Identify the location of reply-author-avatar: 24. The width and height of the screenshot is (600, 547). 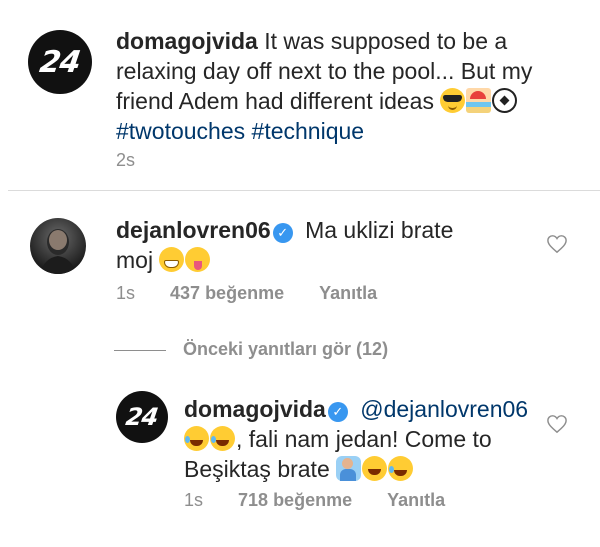
(142, 417).